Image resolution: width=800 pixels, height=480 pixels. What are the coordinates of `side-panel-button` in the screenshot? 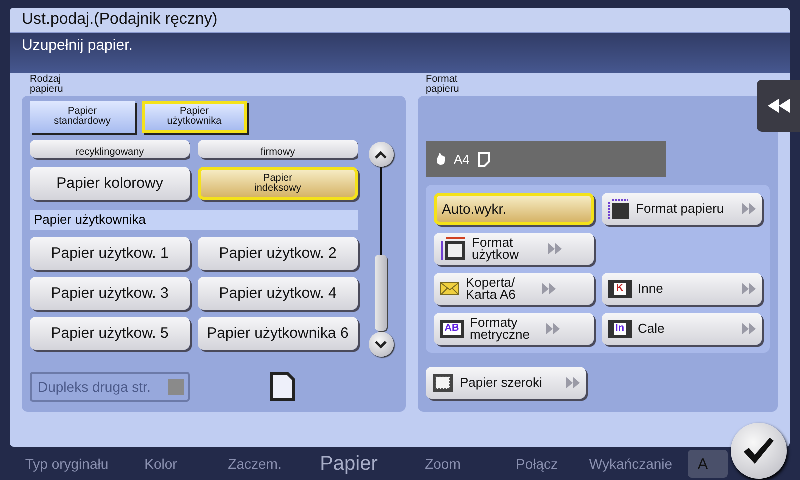 It's located at (778, 106).